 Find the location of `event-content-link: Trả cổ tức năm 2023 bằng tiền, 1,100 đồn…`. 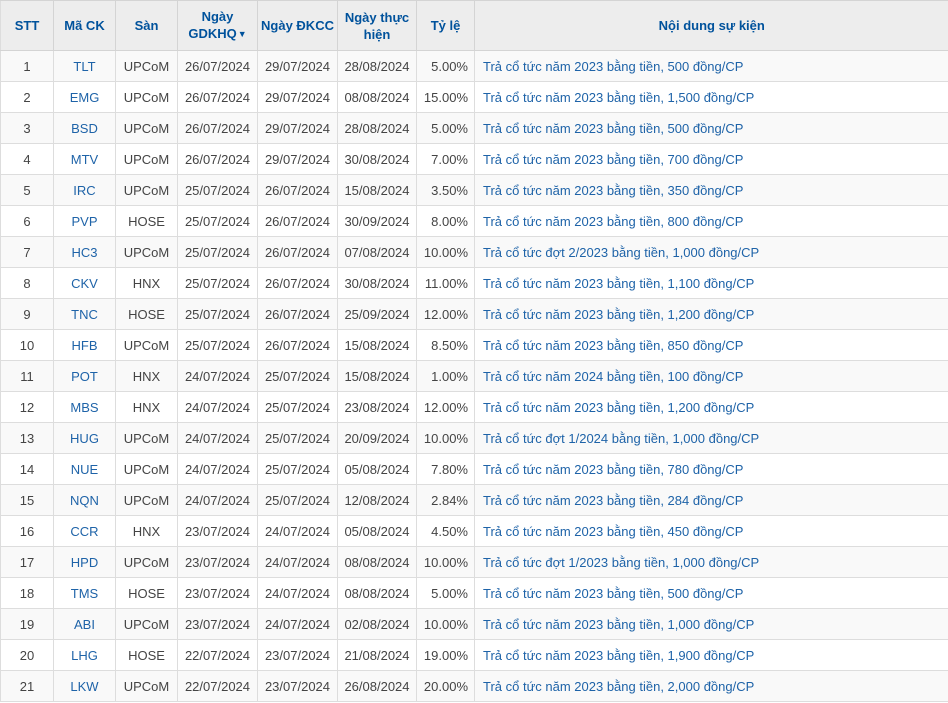

event-content-link: Trả cổ tức năm 2023 bằng tiền, 1,100 đồn… is located at coordinates (618, 283).